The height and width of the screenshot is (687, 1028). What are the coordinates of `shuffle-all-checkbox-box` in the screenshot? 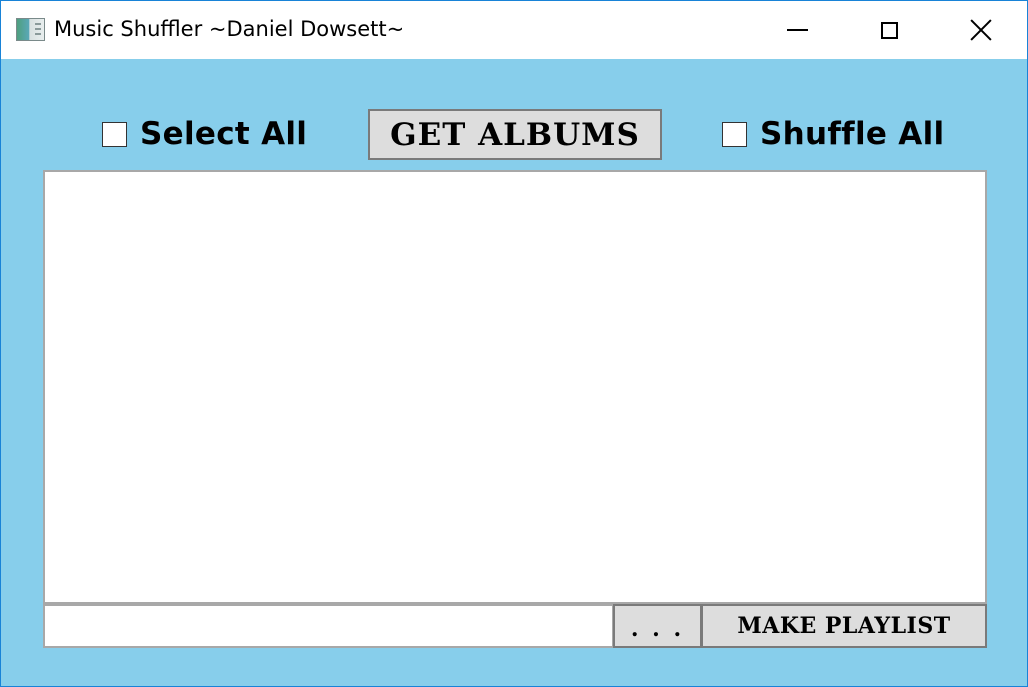 It's located at (734, 134).